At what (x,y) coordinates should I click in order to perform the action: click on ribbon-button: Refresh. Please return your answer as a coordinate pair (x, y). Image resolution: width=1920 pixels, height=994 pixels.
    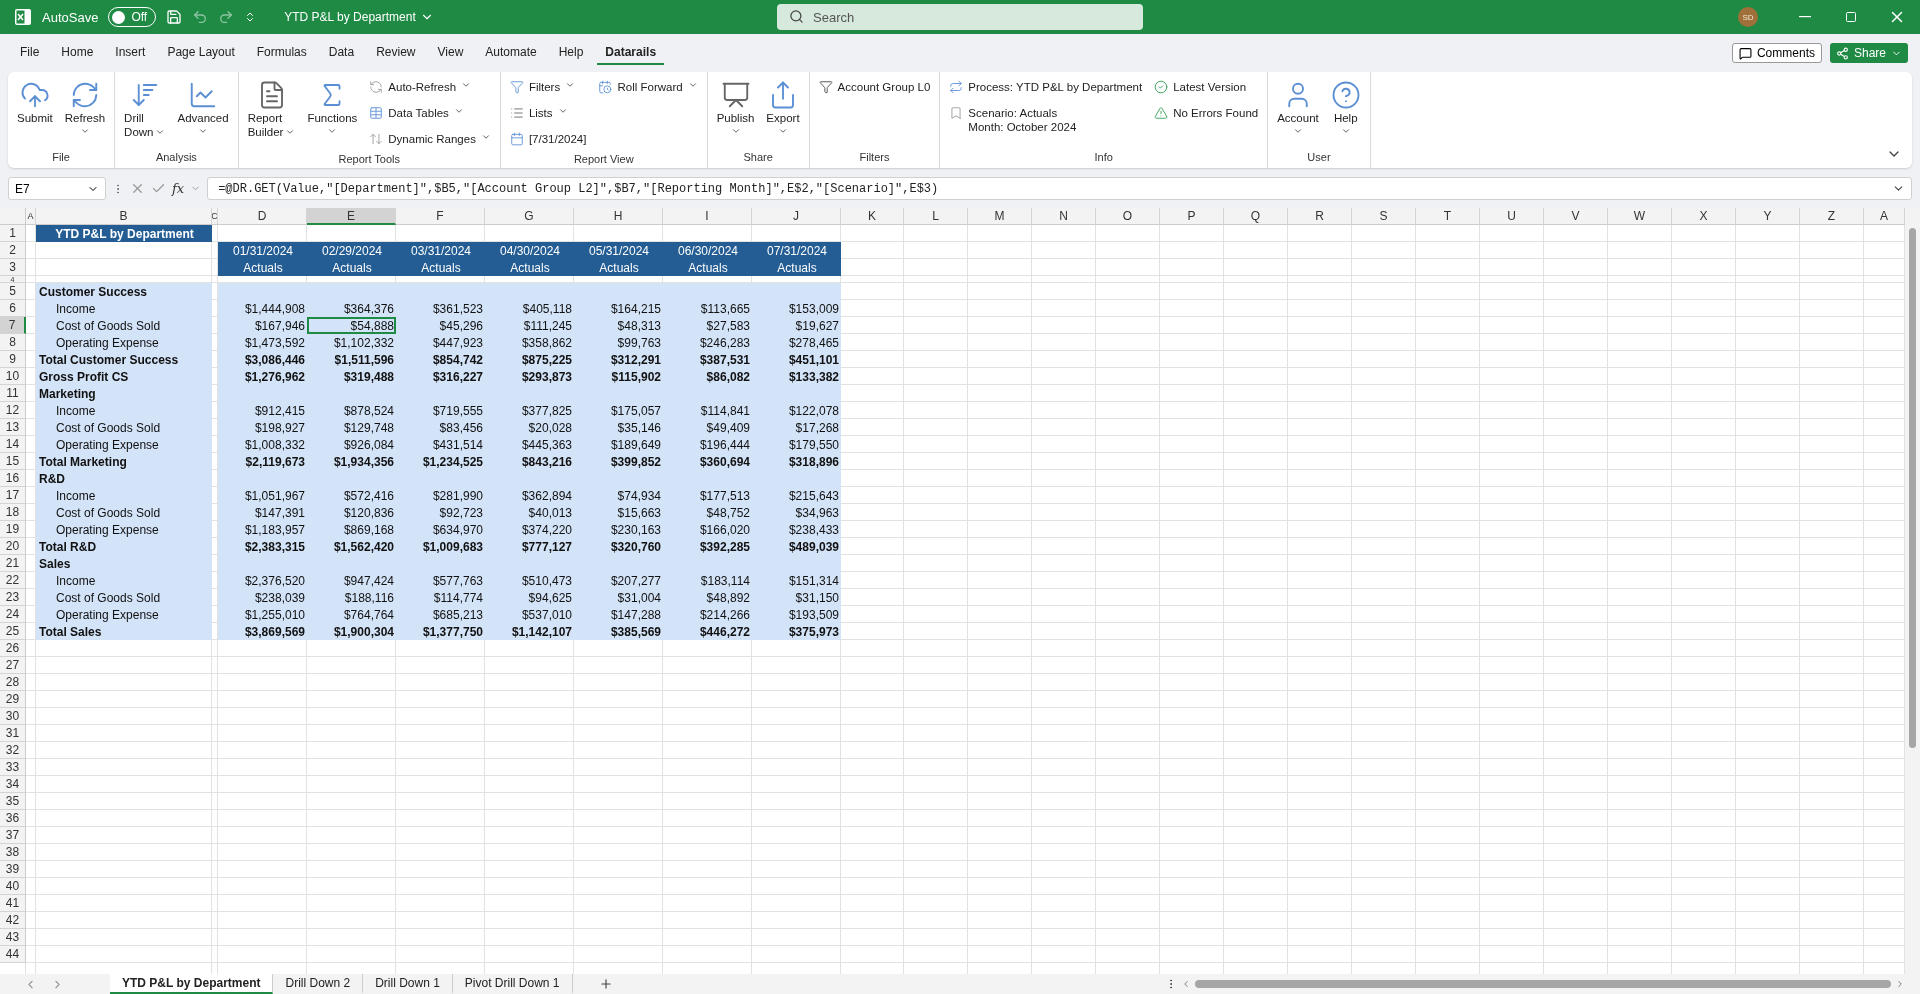
    Looking at the image, I should click on (85, 108).